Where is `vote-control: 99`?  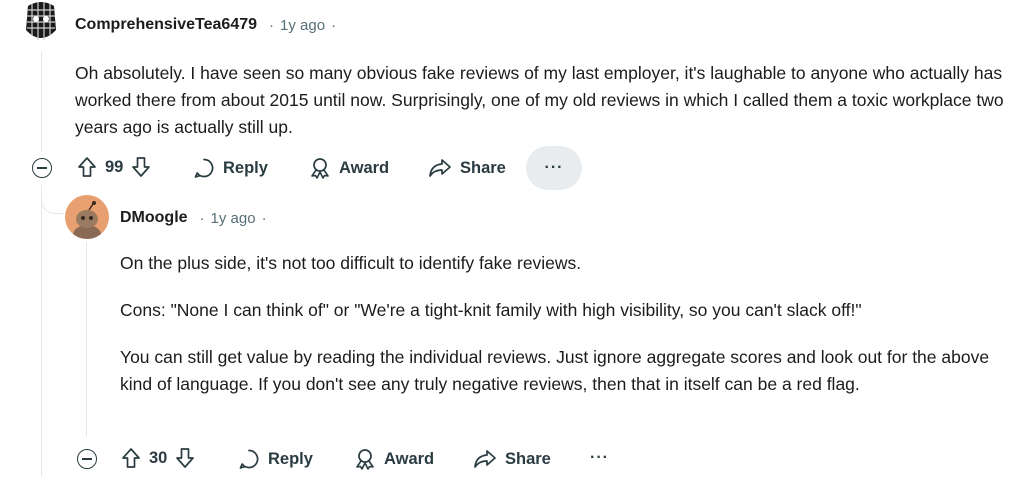 vote-control: 99 is located at coordinates (114, 167).